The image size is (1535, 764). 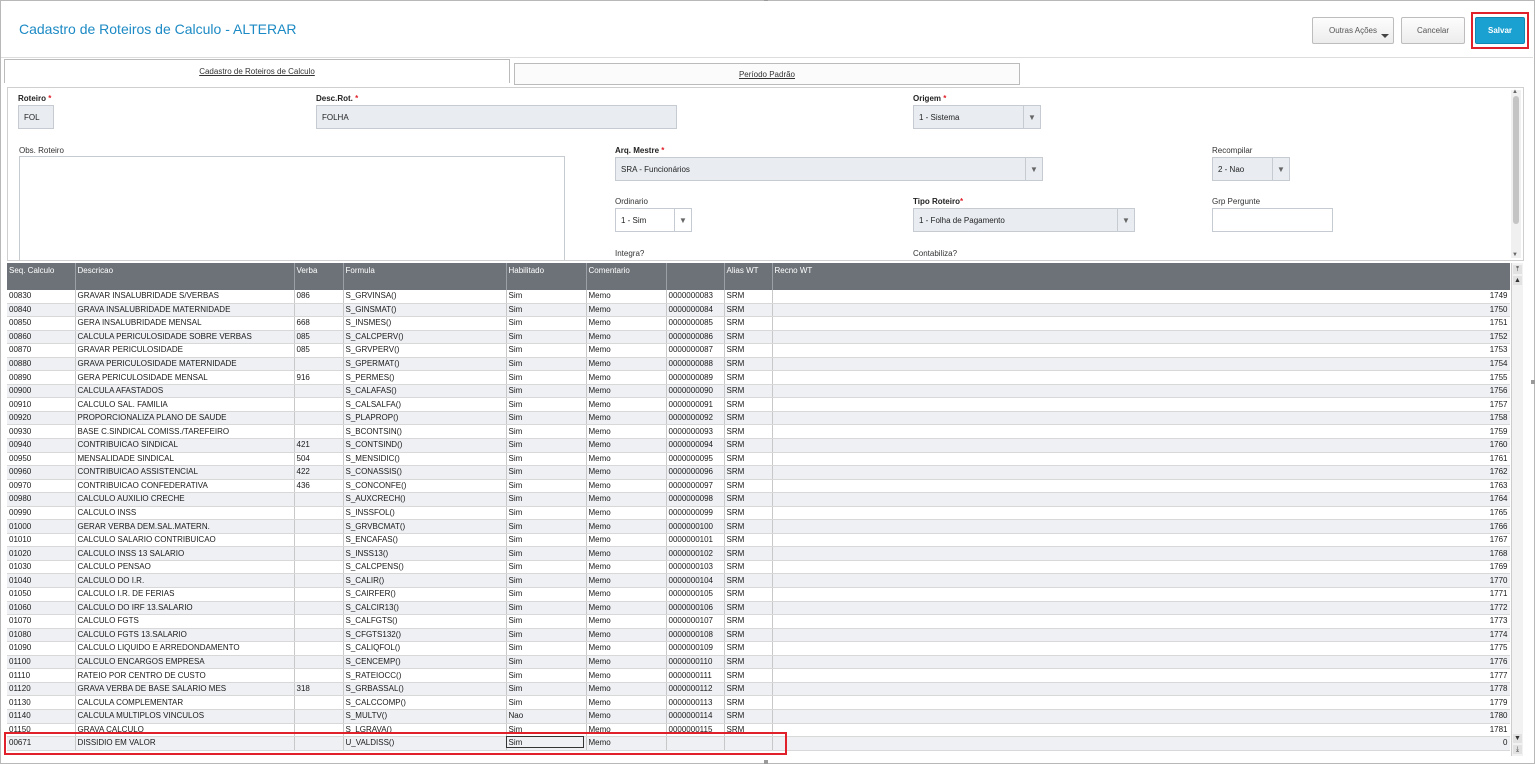 I want to click on table-cell: GRAVAR INSALUBRIDADE S/VERBAS, so click(x=185, y=297).